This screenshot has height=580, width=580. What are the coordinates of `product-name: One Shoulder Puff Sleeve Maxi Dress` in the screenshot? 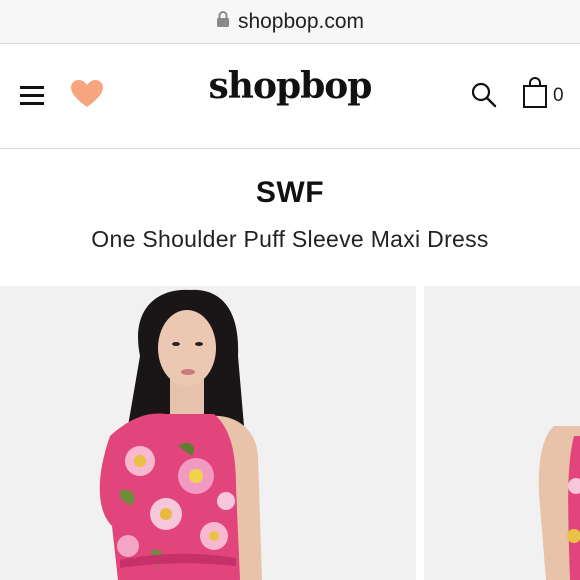 It's located at (290, 239).